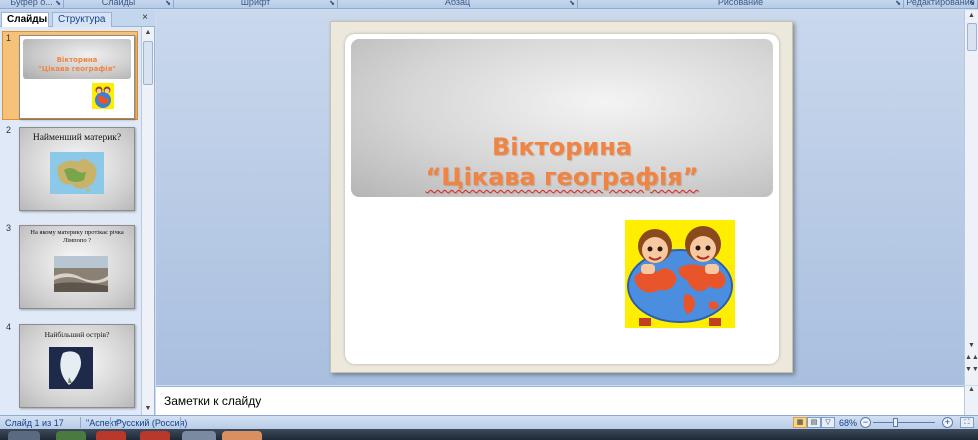 The height and width of the screenshot is (440, 978). I want to click on slide-scrollbar: ▲ ▼ ▲▲ ▼▼, so click(971, 197).